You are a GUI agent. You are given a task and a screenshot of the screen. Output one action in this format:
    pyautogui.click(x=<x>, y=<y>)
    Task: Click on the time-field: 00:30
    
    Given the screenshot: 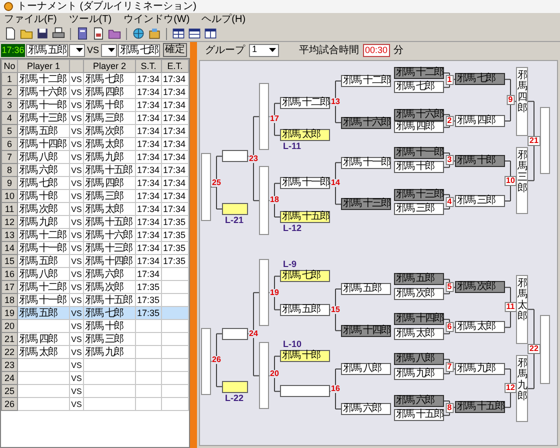 What is the action you would take?
    pyautogui.click(x=376, y=50)
    